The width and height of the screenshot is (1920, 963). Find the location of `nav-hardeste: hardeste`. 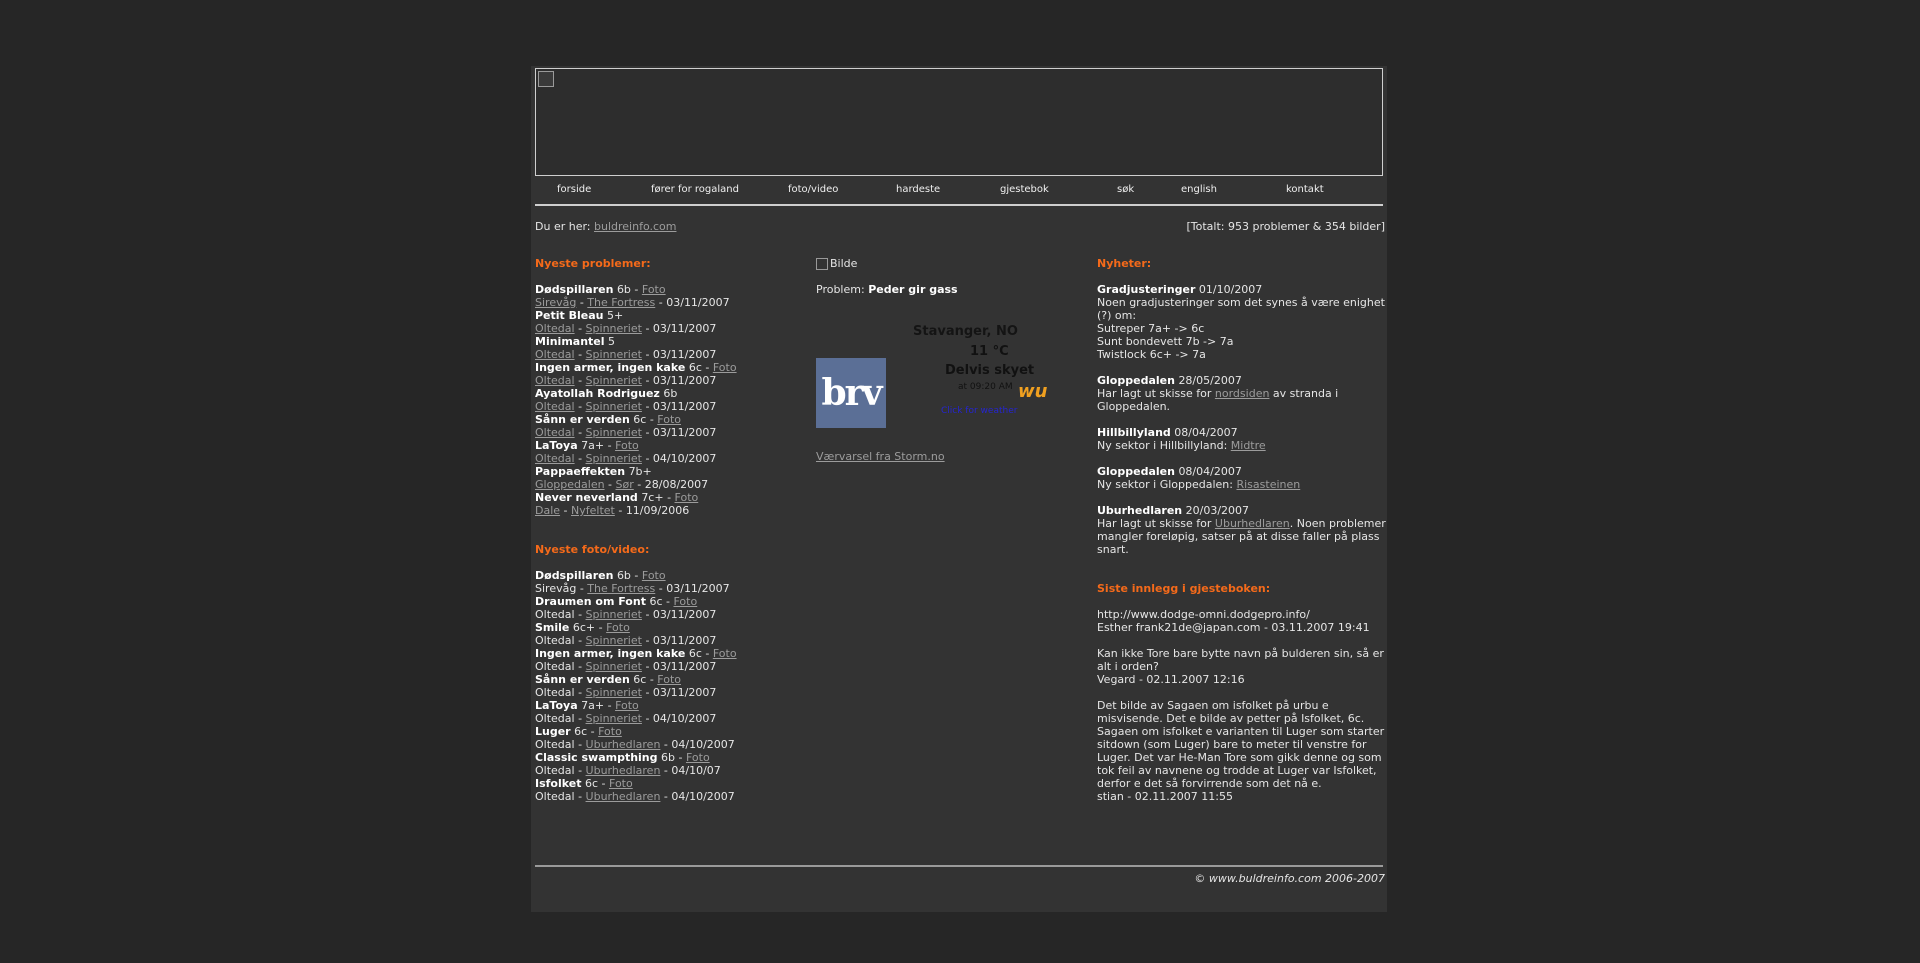

nav-hardeste: hardeste is located at coordinates (918, 189).